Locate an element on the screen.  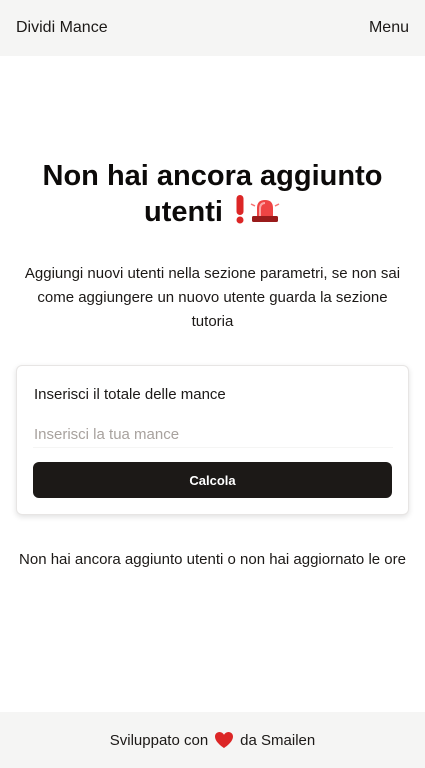
menu-button: Menu is located at coordinates (389, 28).